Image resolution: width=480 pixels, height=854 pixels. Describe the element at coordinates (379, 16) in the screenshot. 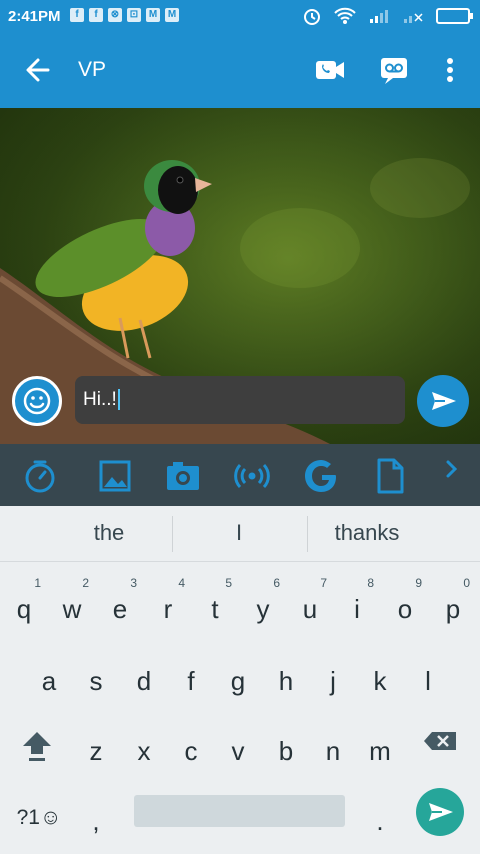

I see `signal-icon` at that location.